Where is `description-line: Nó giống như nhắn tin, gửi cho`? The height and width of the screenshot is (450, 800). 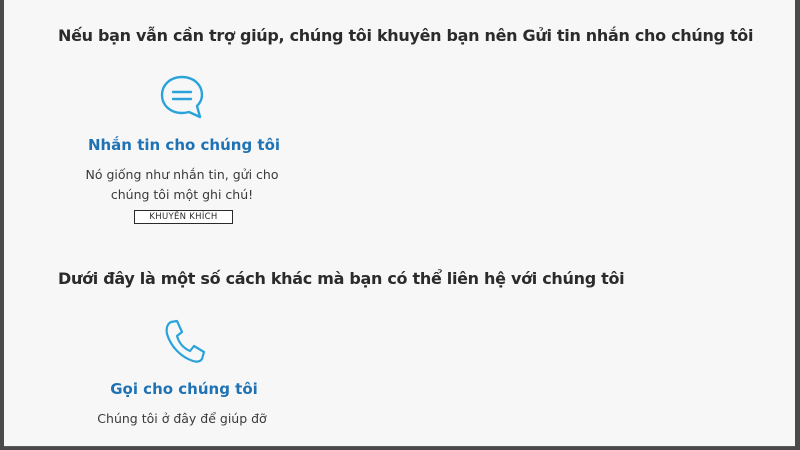 description-line: Nó giống như nhắn tin, gửi cho is located at coordinates (182, 174).